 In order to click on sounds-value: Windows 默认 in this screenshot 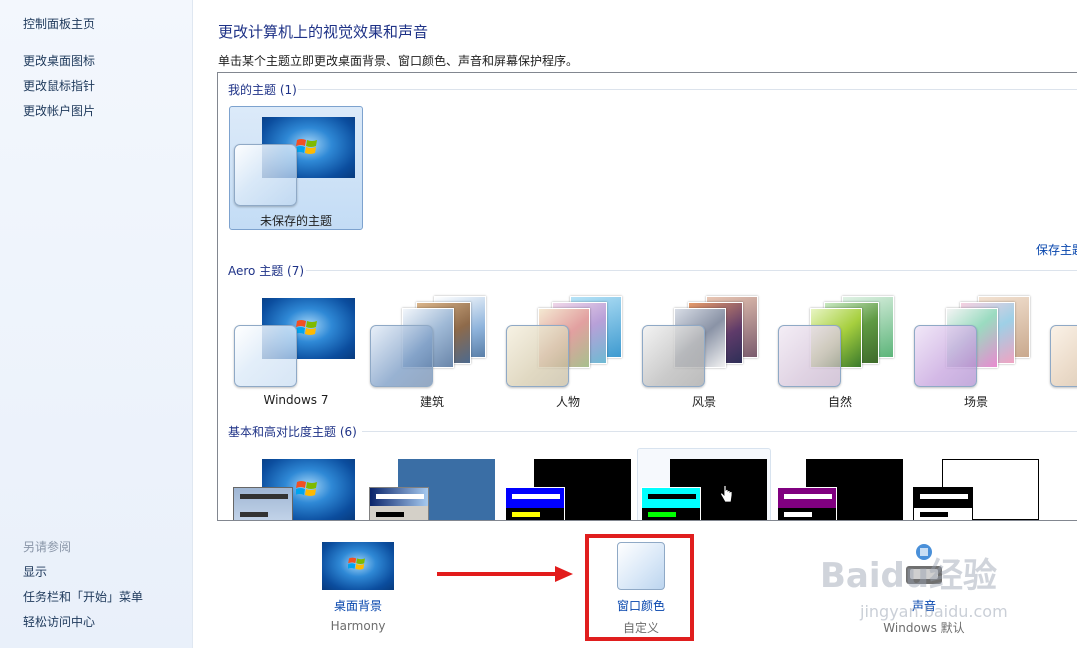, I will do `click(924, 628)`.